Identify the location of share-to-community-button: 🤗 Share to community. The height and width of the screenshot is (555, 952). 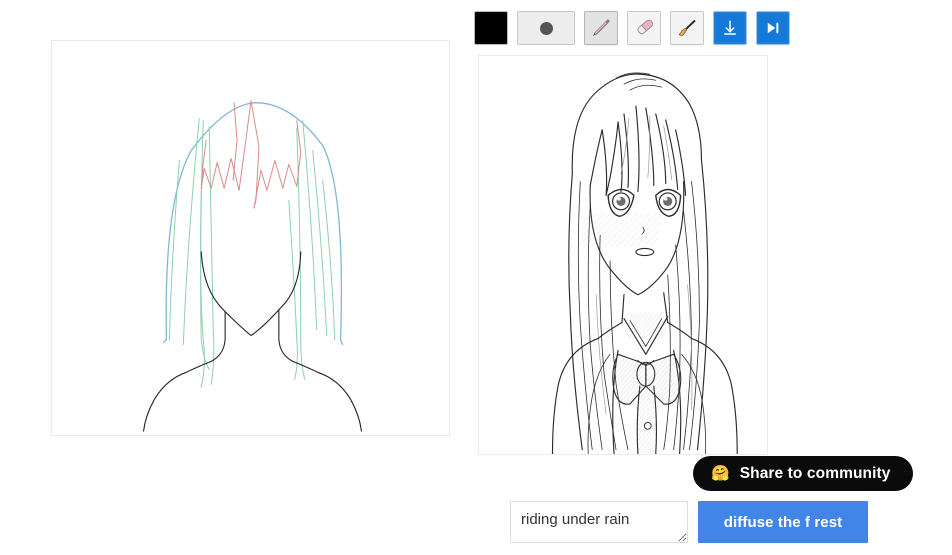
(803, 473).